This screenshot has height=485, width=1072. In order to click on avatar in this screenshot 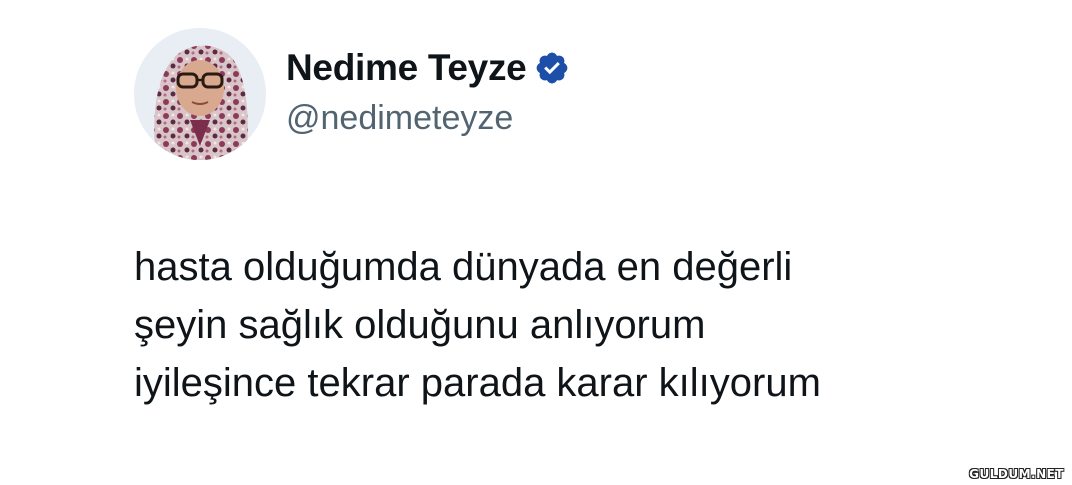, I will do `click(200, 94)`.